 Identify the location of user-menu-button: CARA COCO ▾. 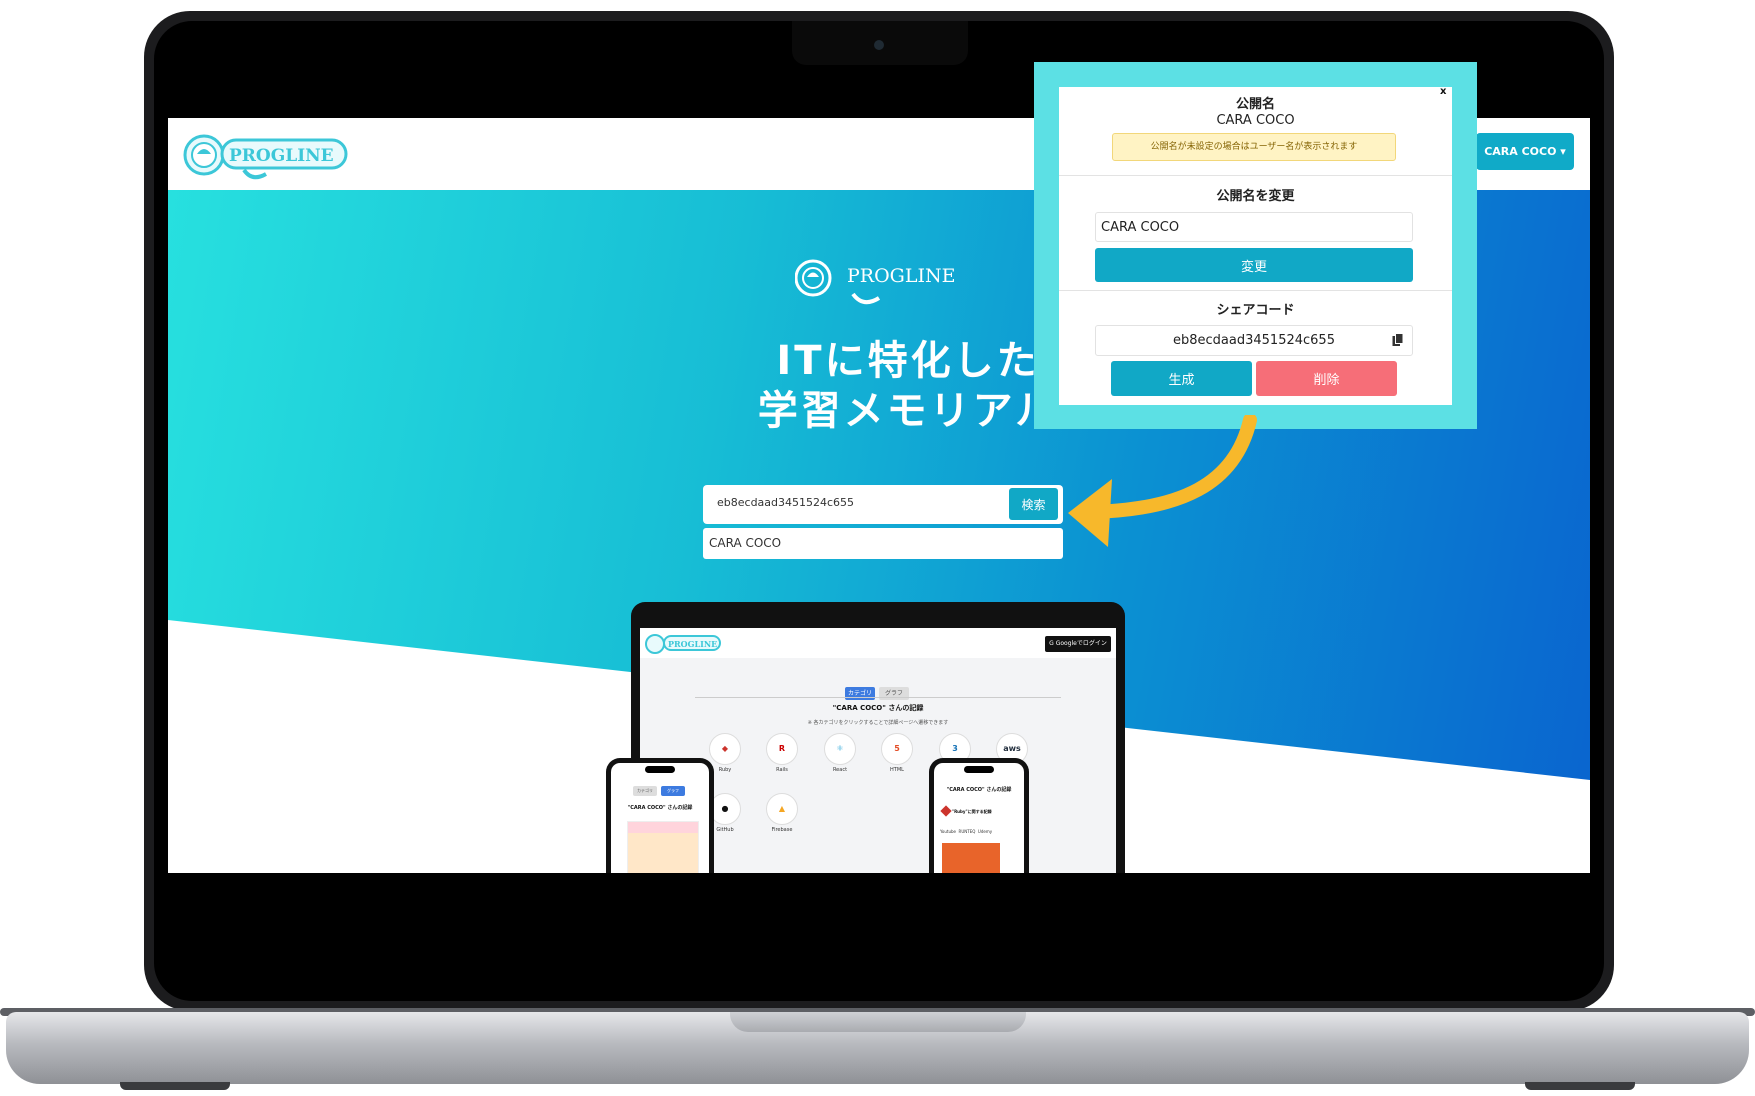
(1525, 151).